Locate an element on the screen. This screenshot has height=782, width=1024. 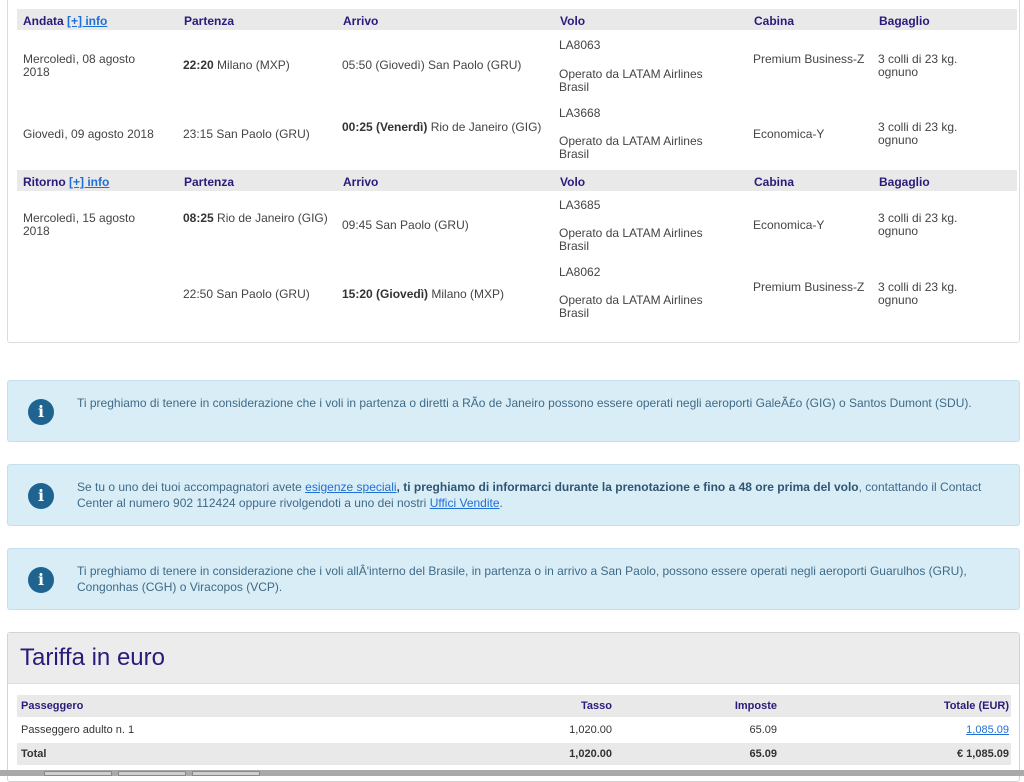
outbound-info-link: [+] info is located at coordinates (87, 21).